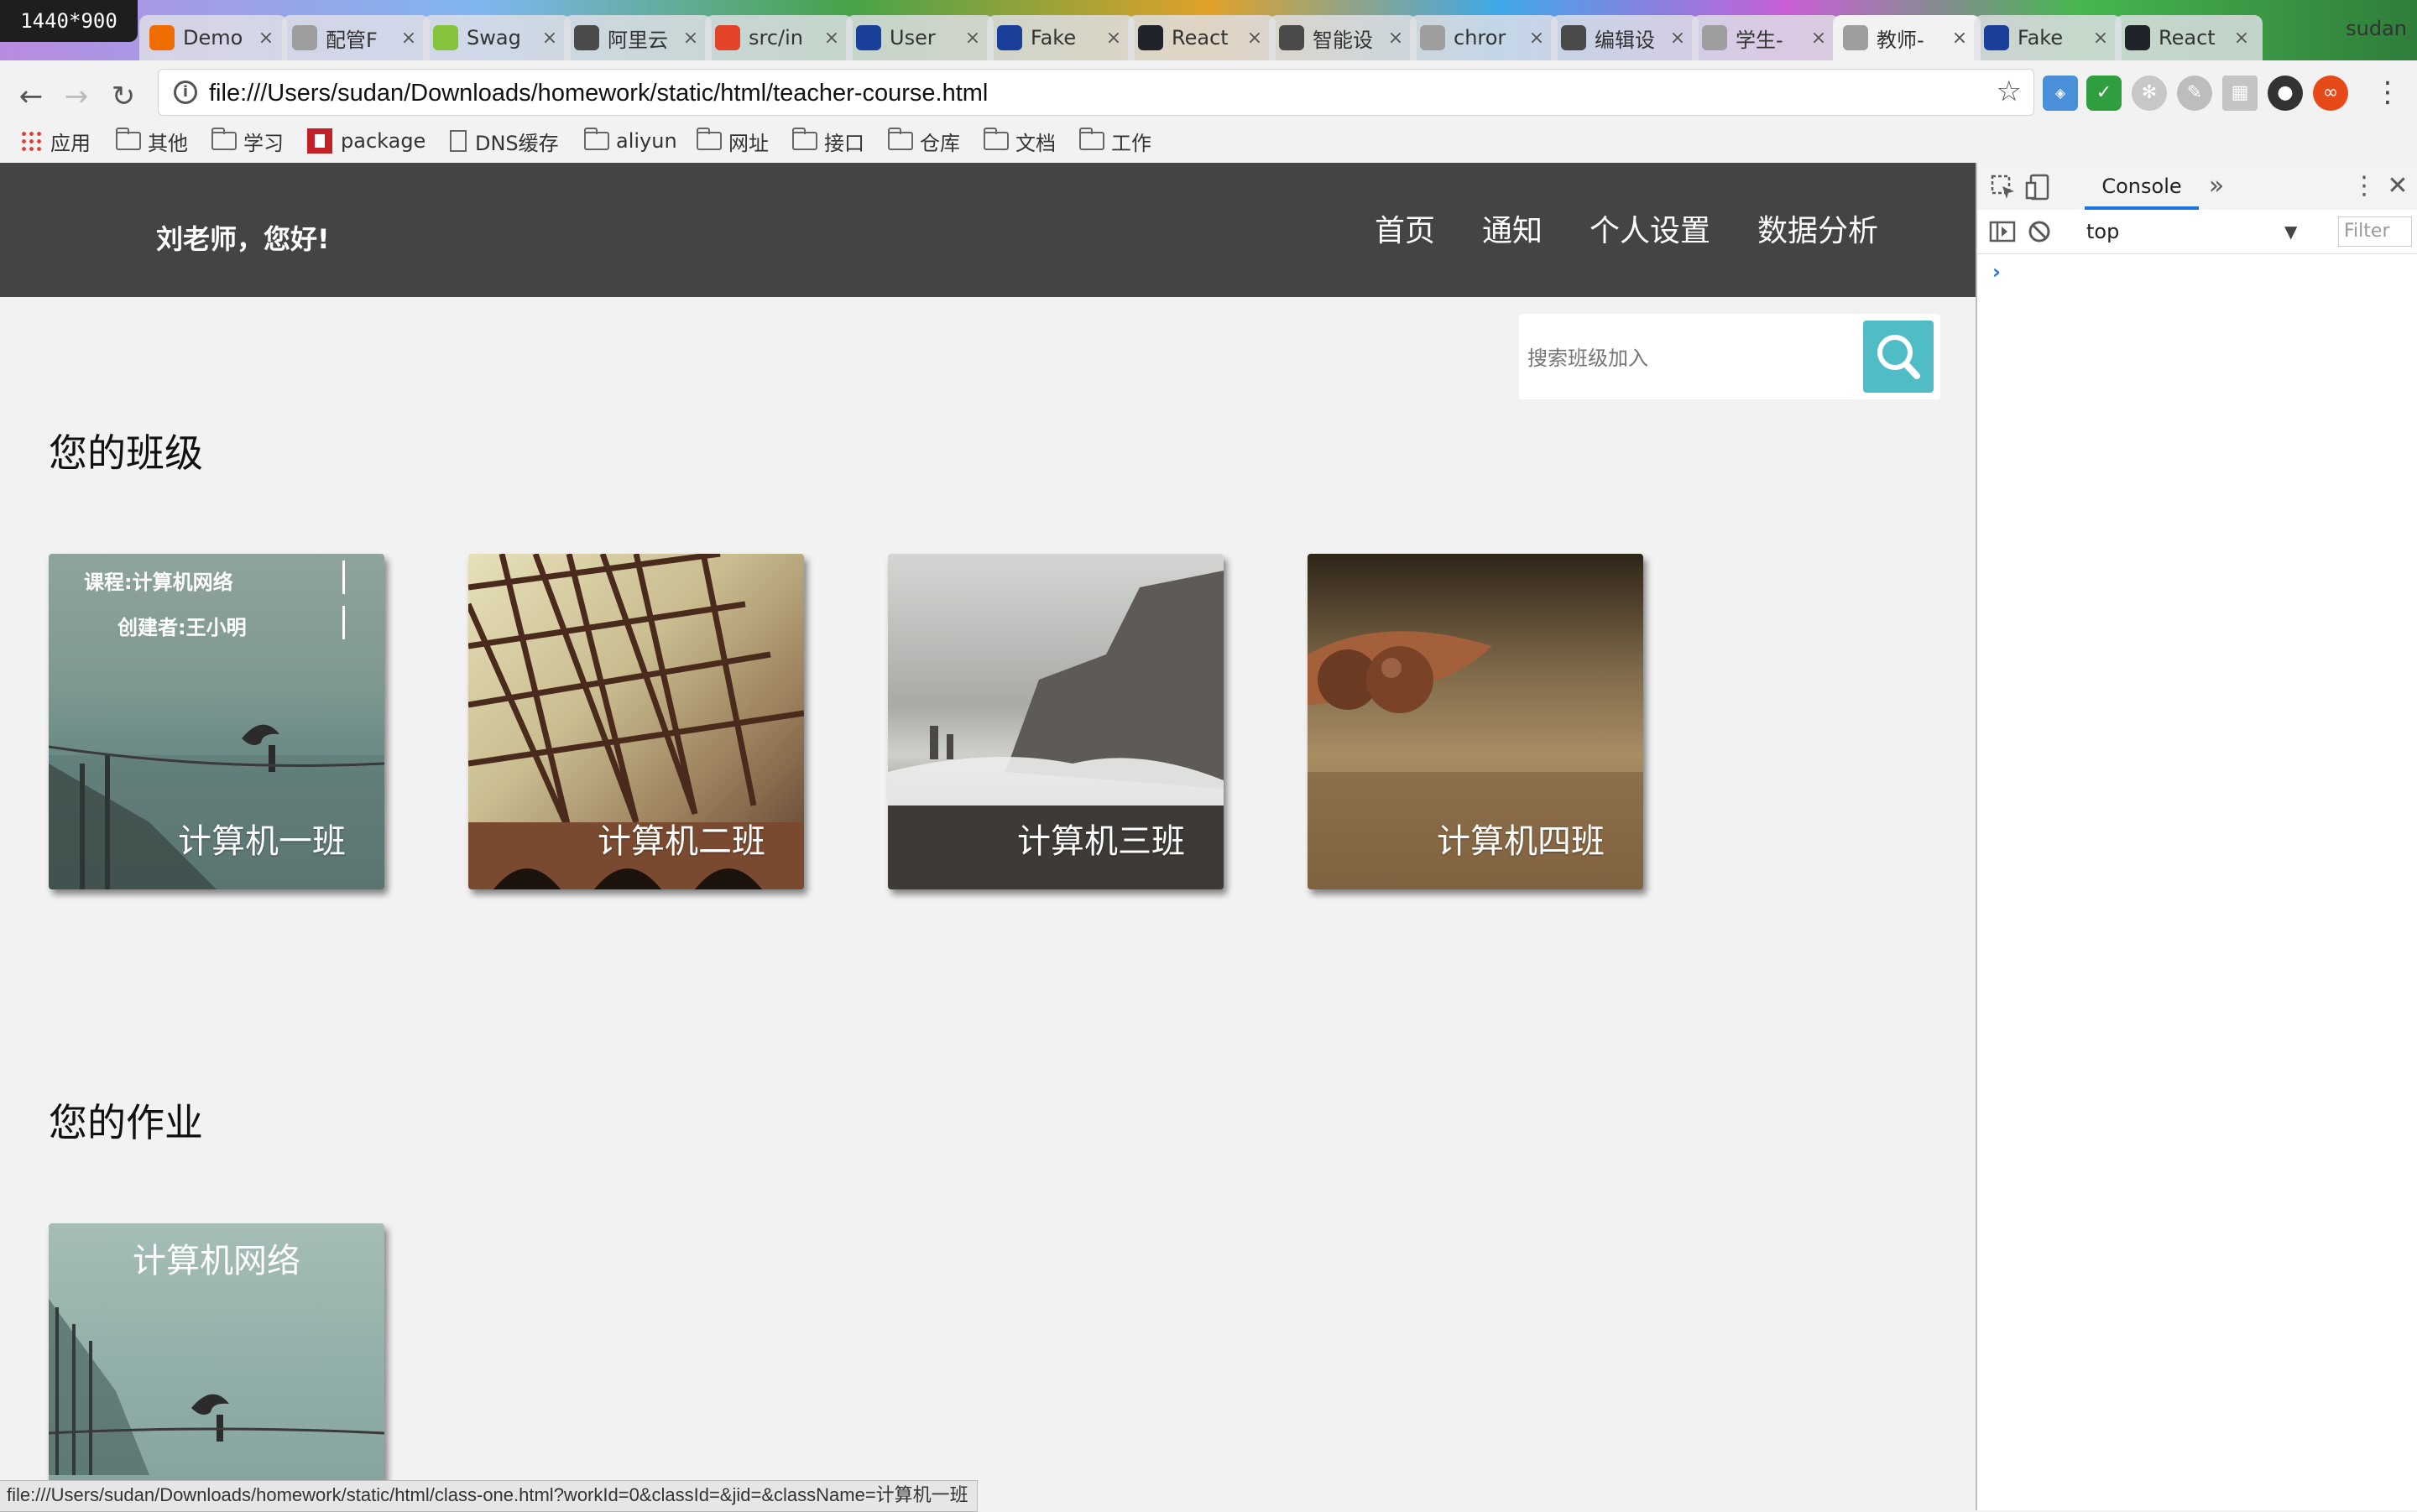 Image resolution: width=2417 pixels, height=1512 pixels. I want to click on info-icon: i, so click(185, 93).